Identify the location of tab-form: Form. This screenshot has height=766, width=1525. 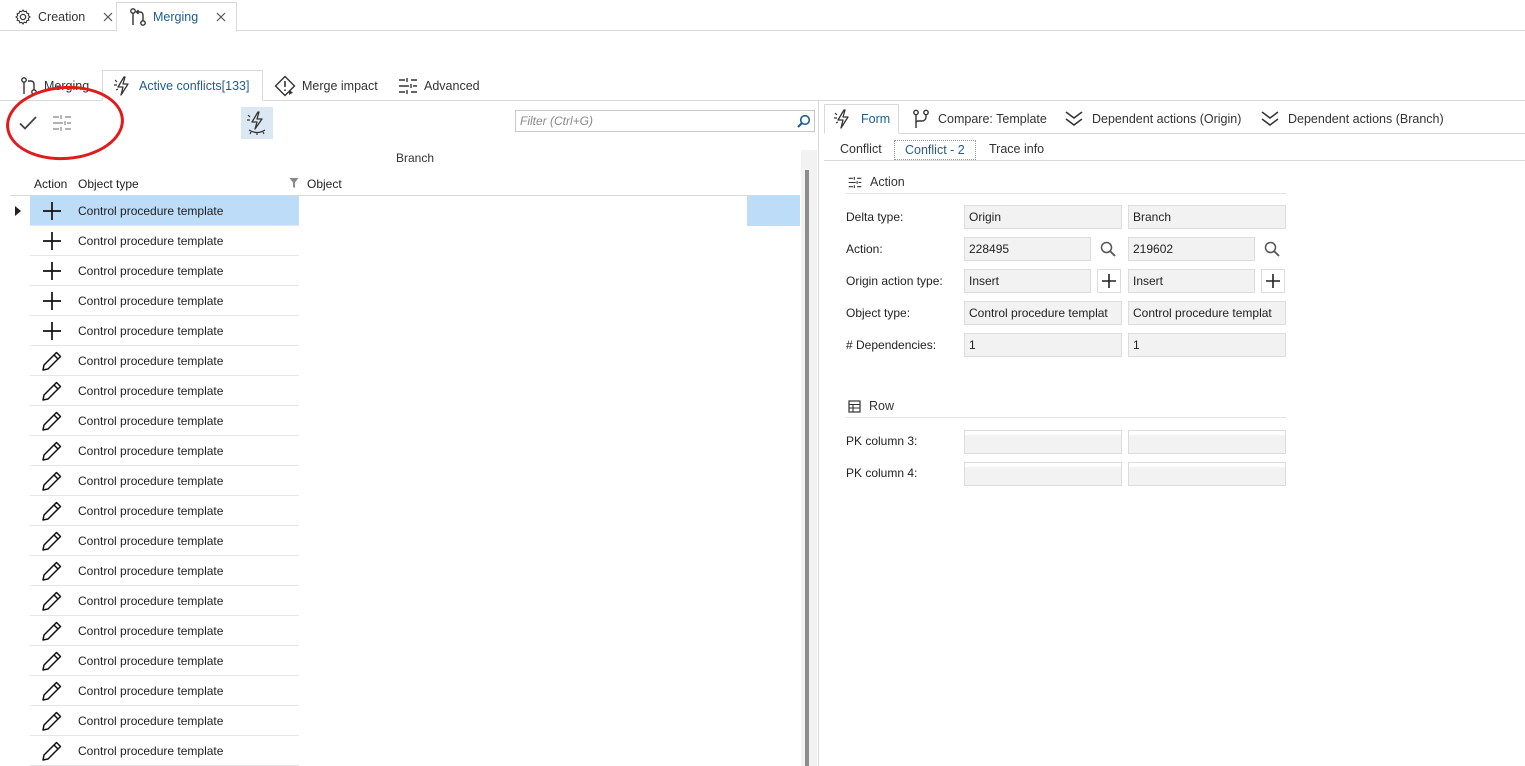
(862, 119).